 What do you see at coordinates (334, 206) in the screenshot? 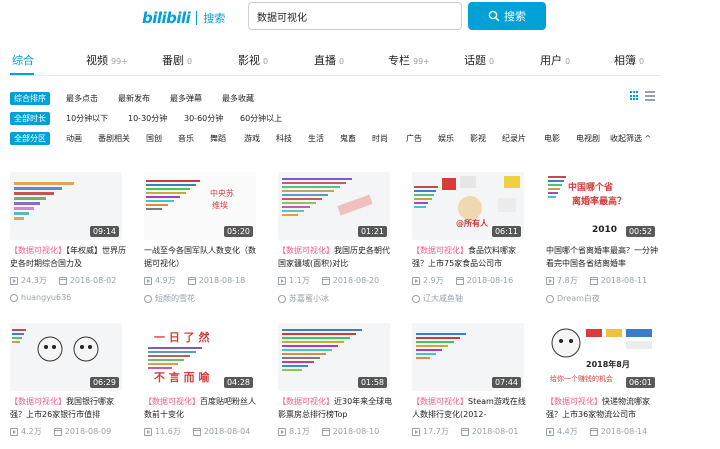
I see `video-thumbnail: 01:21` at bounding box center [334, 206].